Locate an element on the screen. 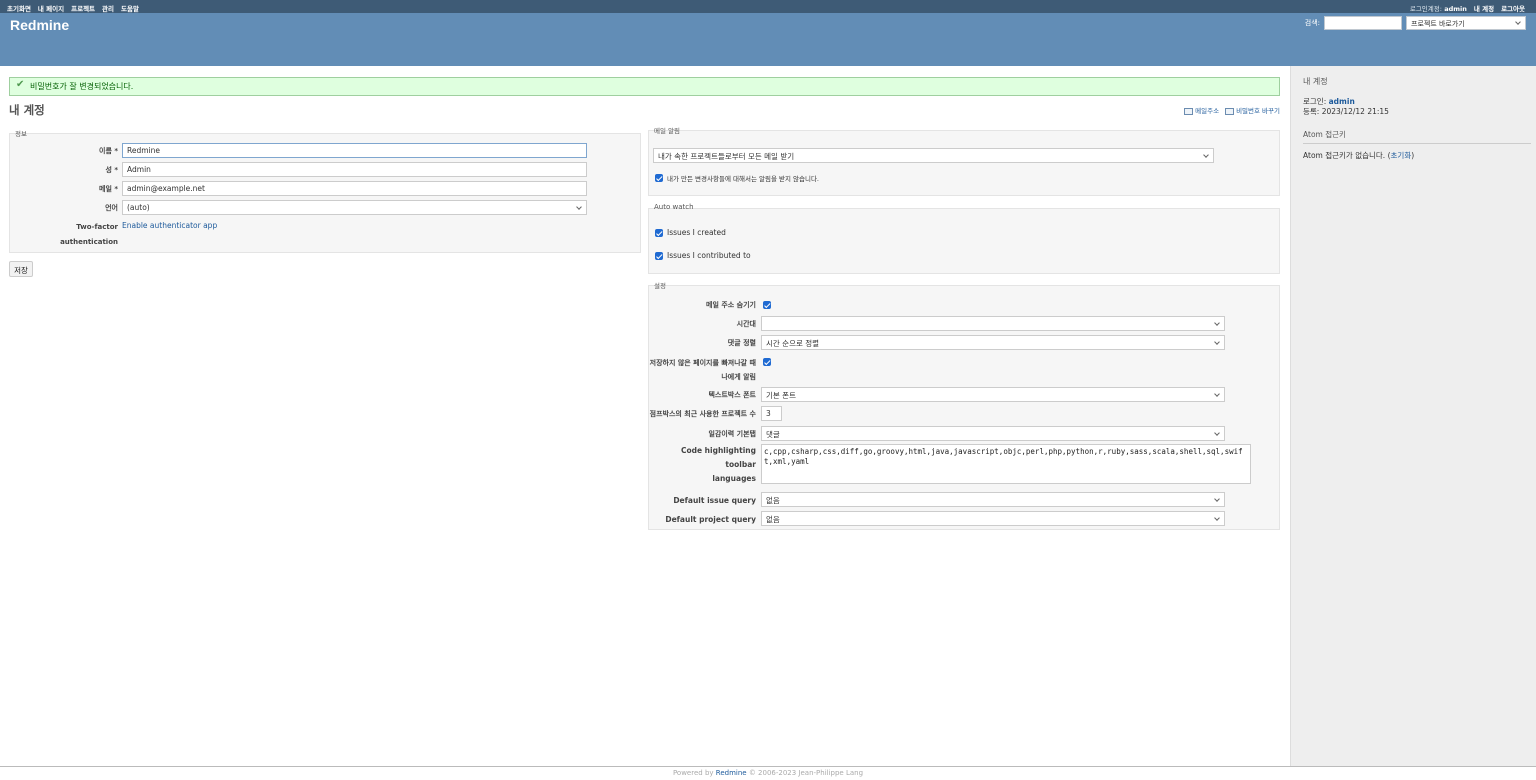  top-menu-logout: 로그아웃 is located at coordinates (1513, 8).